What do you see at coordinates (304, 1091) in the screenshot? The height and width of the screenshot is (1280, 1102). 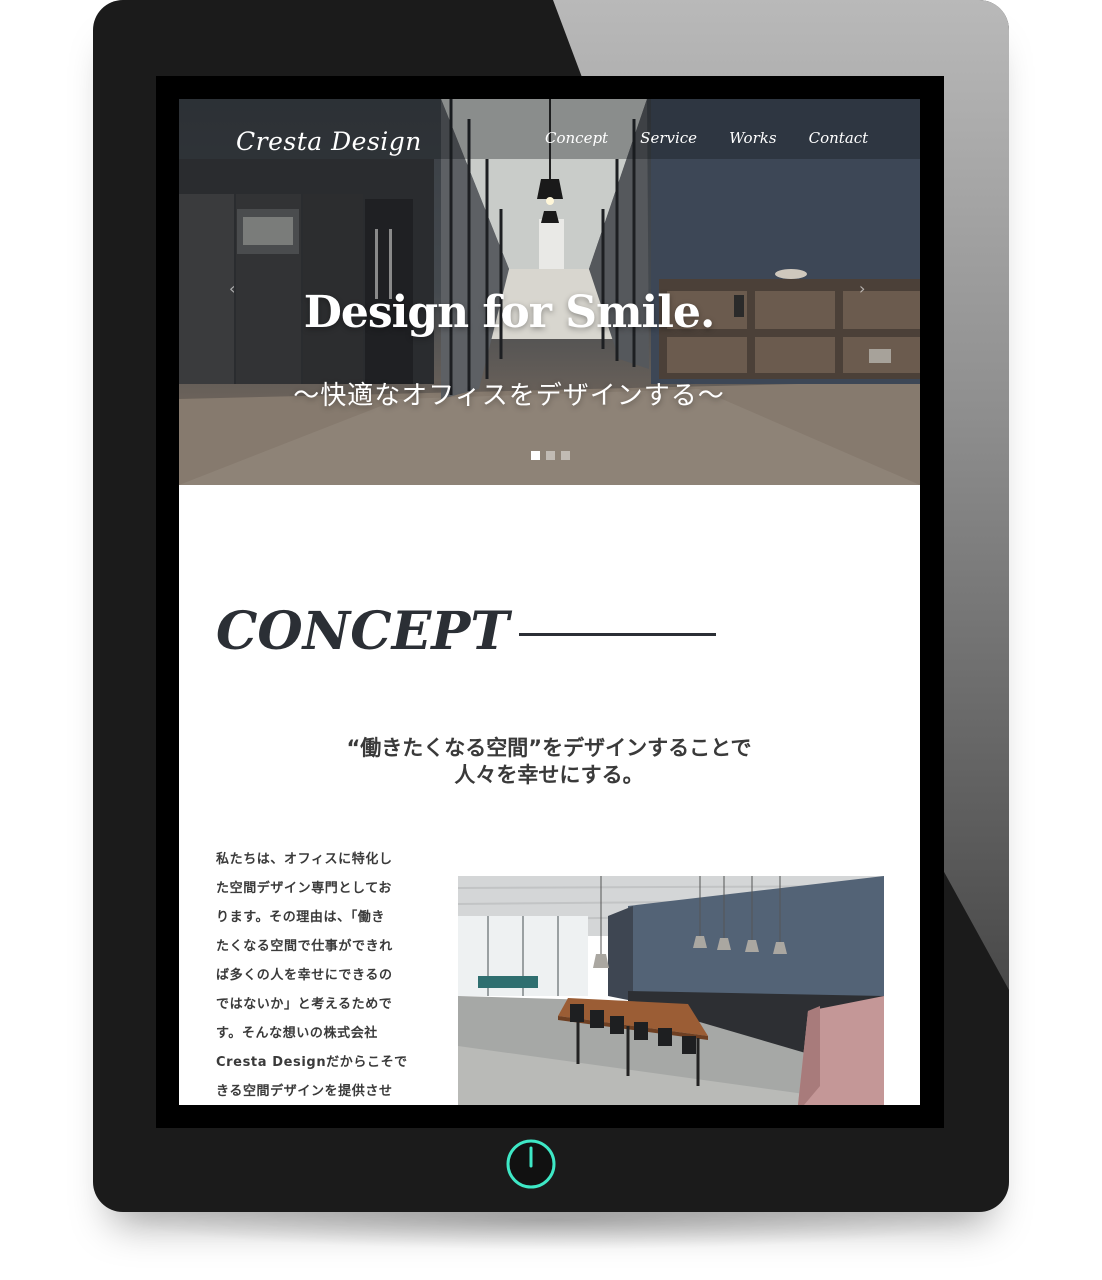 I see `concept-body-line: きる空間デザインを提供させ` at bounding box center [304, 1091].